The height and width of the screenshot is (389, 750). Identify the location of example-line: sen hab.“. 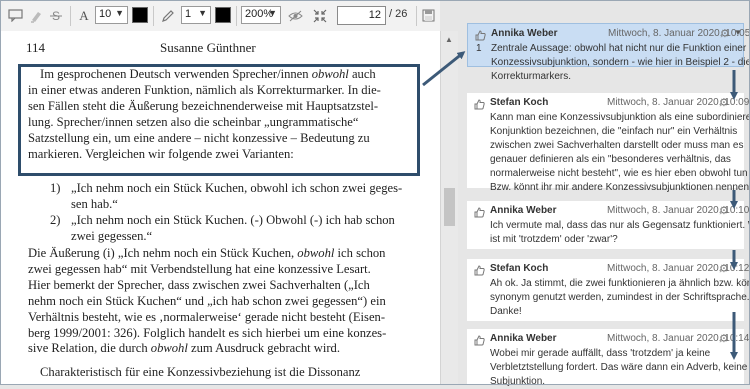
(94, 204).